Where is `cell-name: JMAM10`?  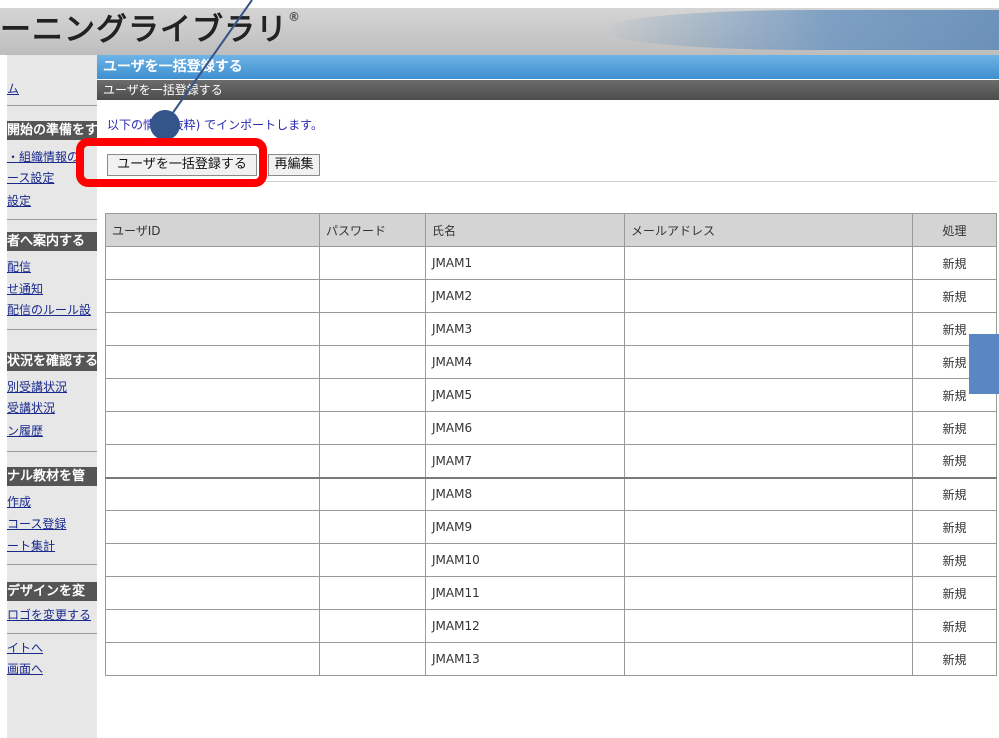
cell-name: JMAM10 is located at coordinates (525, 560).